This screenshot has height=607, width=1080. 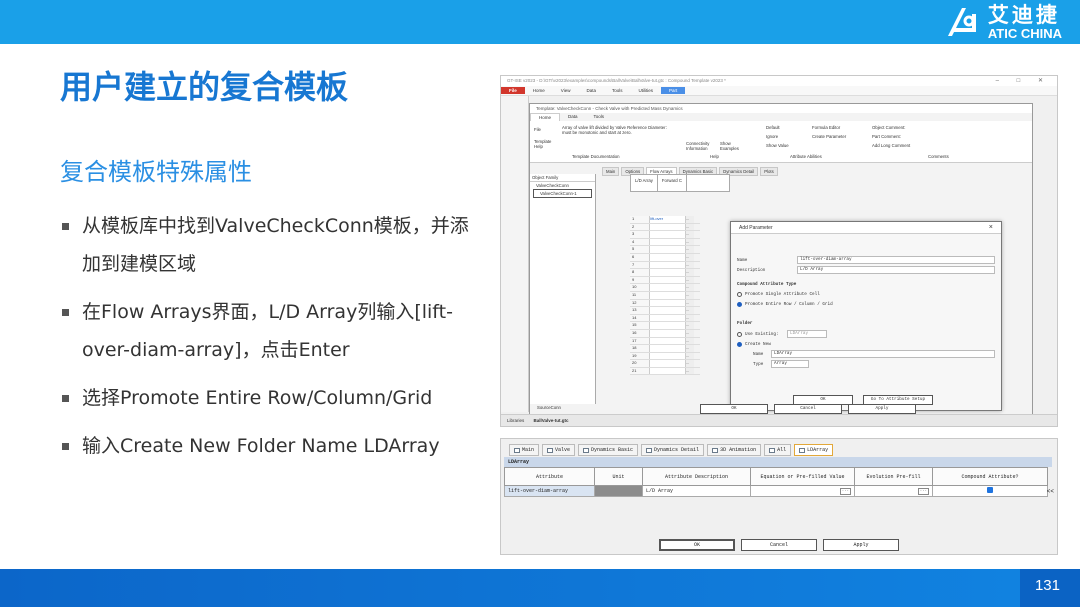 What do you see at coordinates (559, 450) in the screenshot?
I see `tab-valve: Valve` at bounding box center [559, 450].